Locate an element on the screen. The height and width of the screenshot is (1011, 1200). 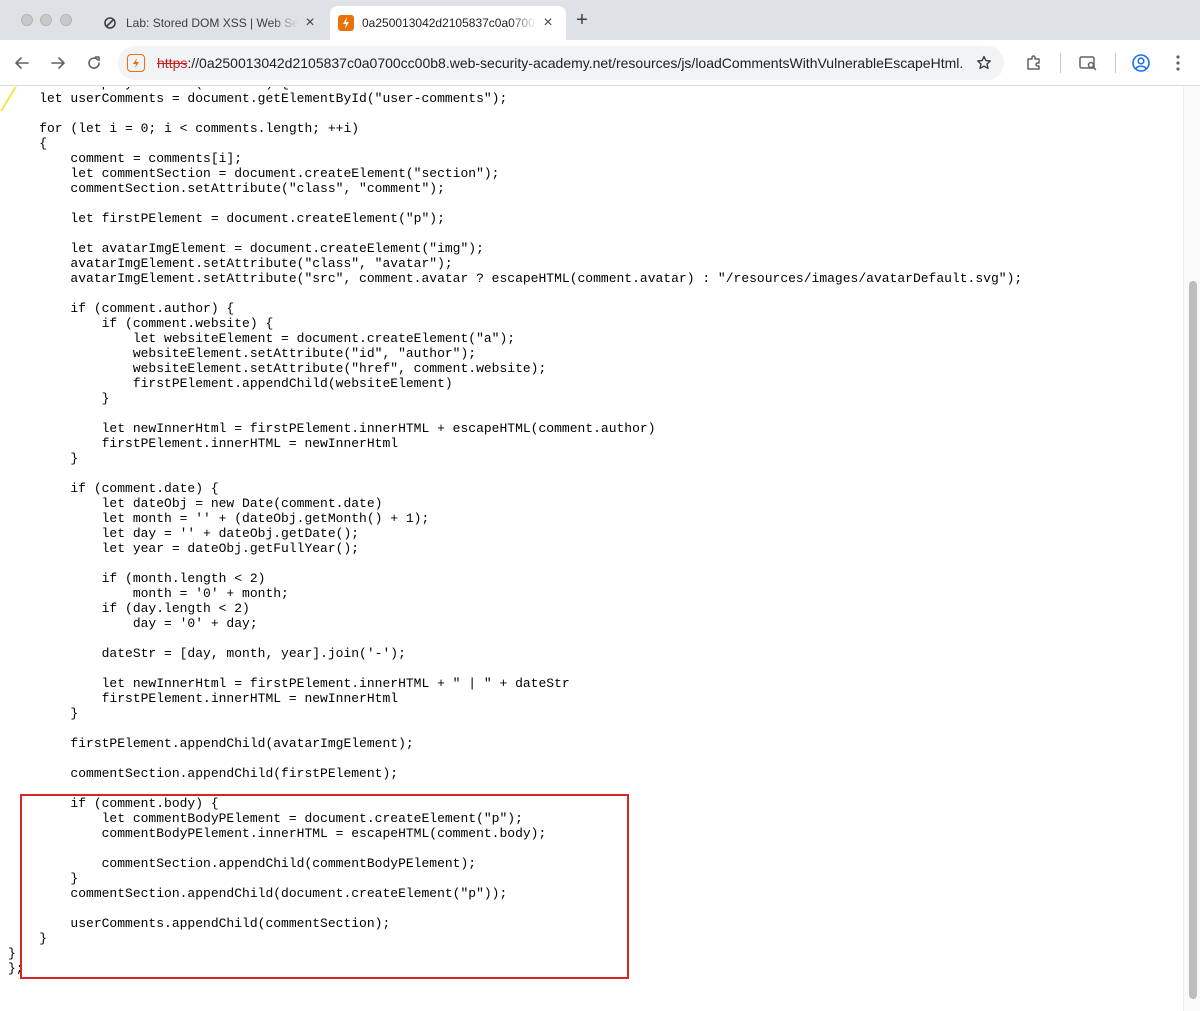
new-tab-button: + is located at coordinates (582, 20).